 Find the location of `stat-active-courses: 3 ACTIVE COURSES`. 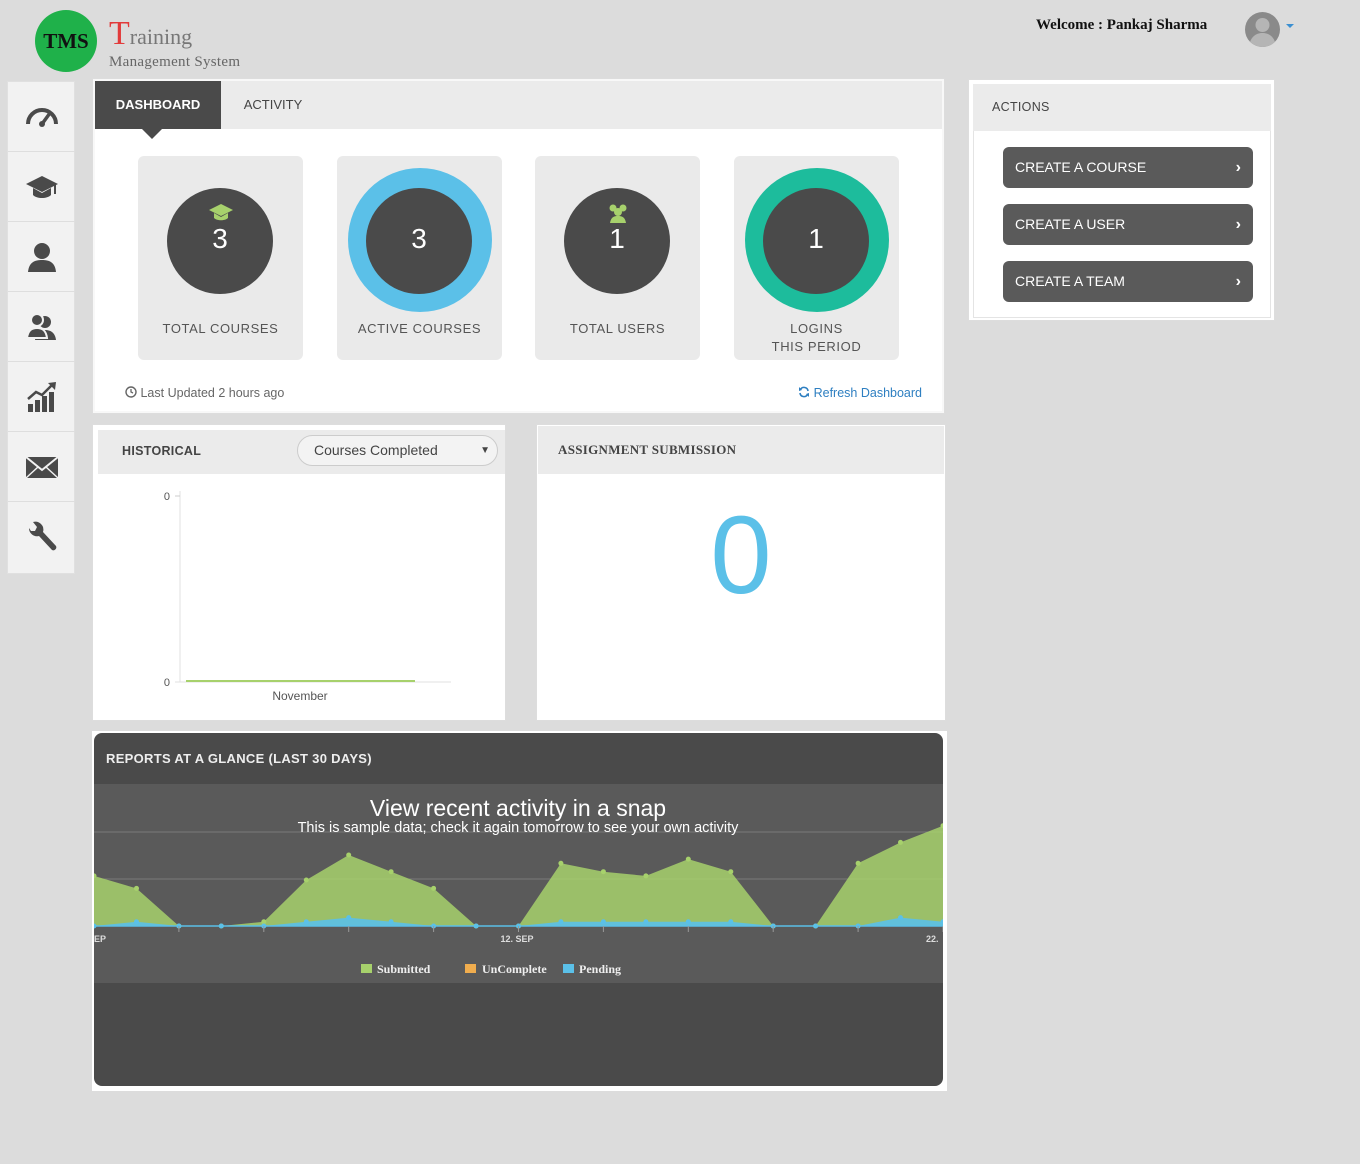

stat-active-courses: 3 ACTIVE COURSES is located at coordinates (419, 258).